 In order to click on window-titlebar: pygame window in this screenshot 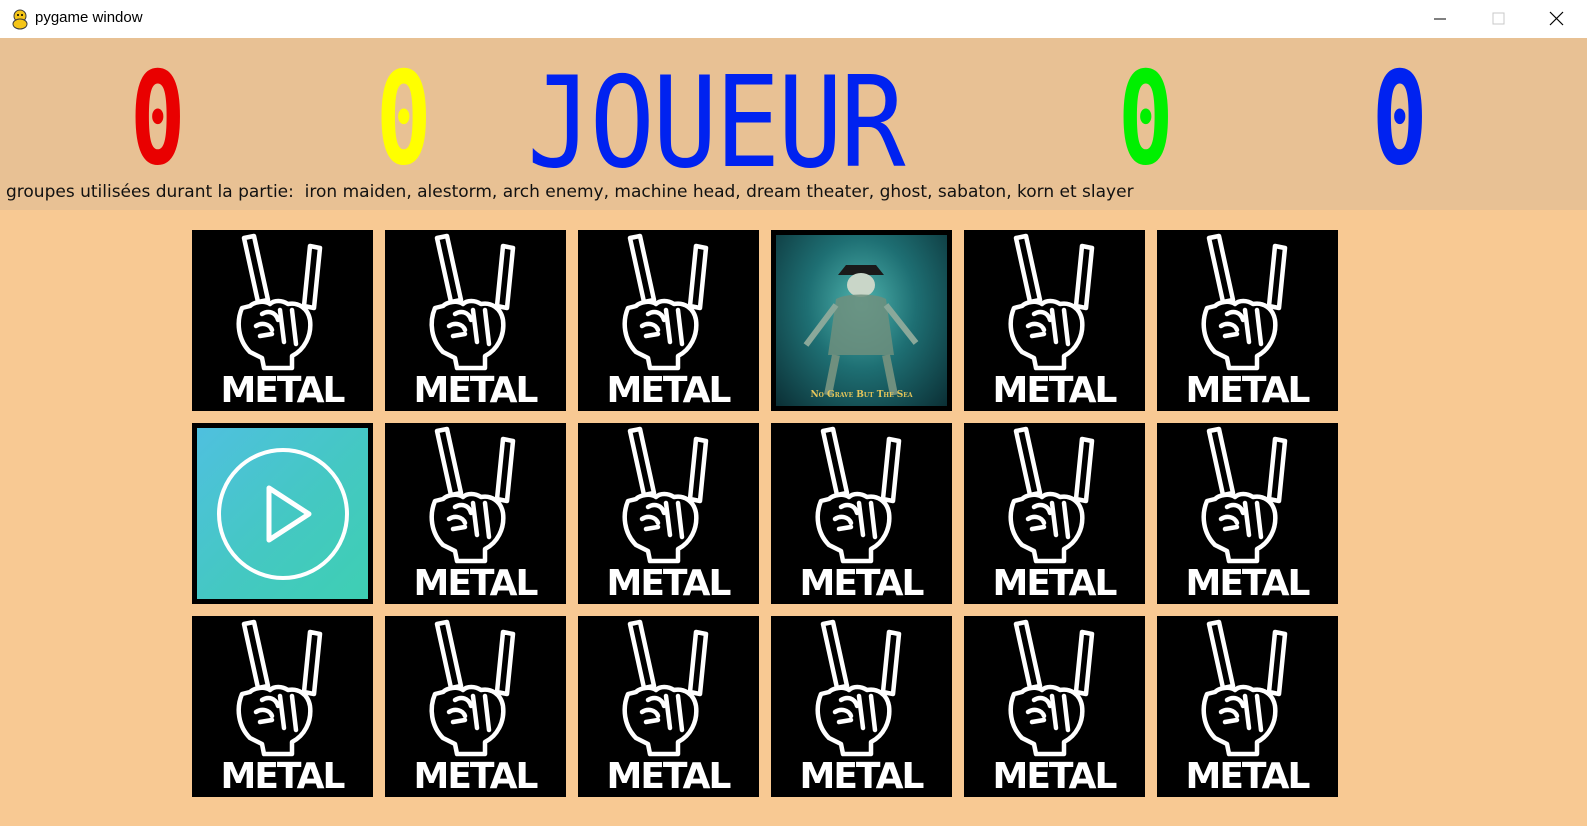, I will do `click(793, 19)`.